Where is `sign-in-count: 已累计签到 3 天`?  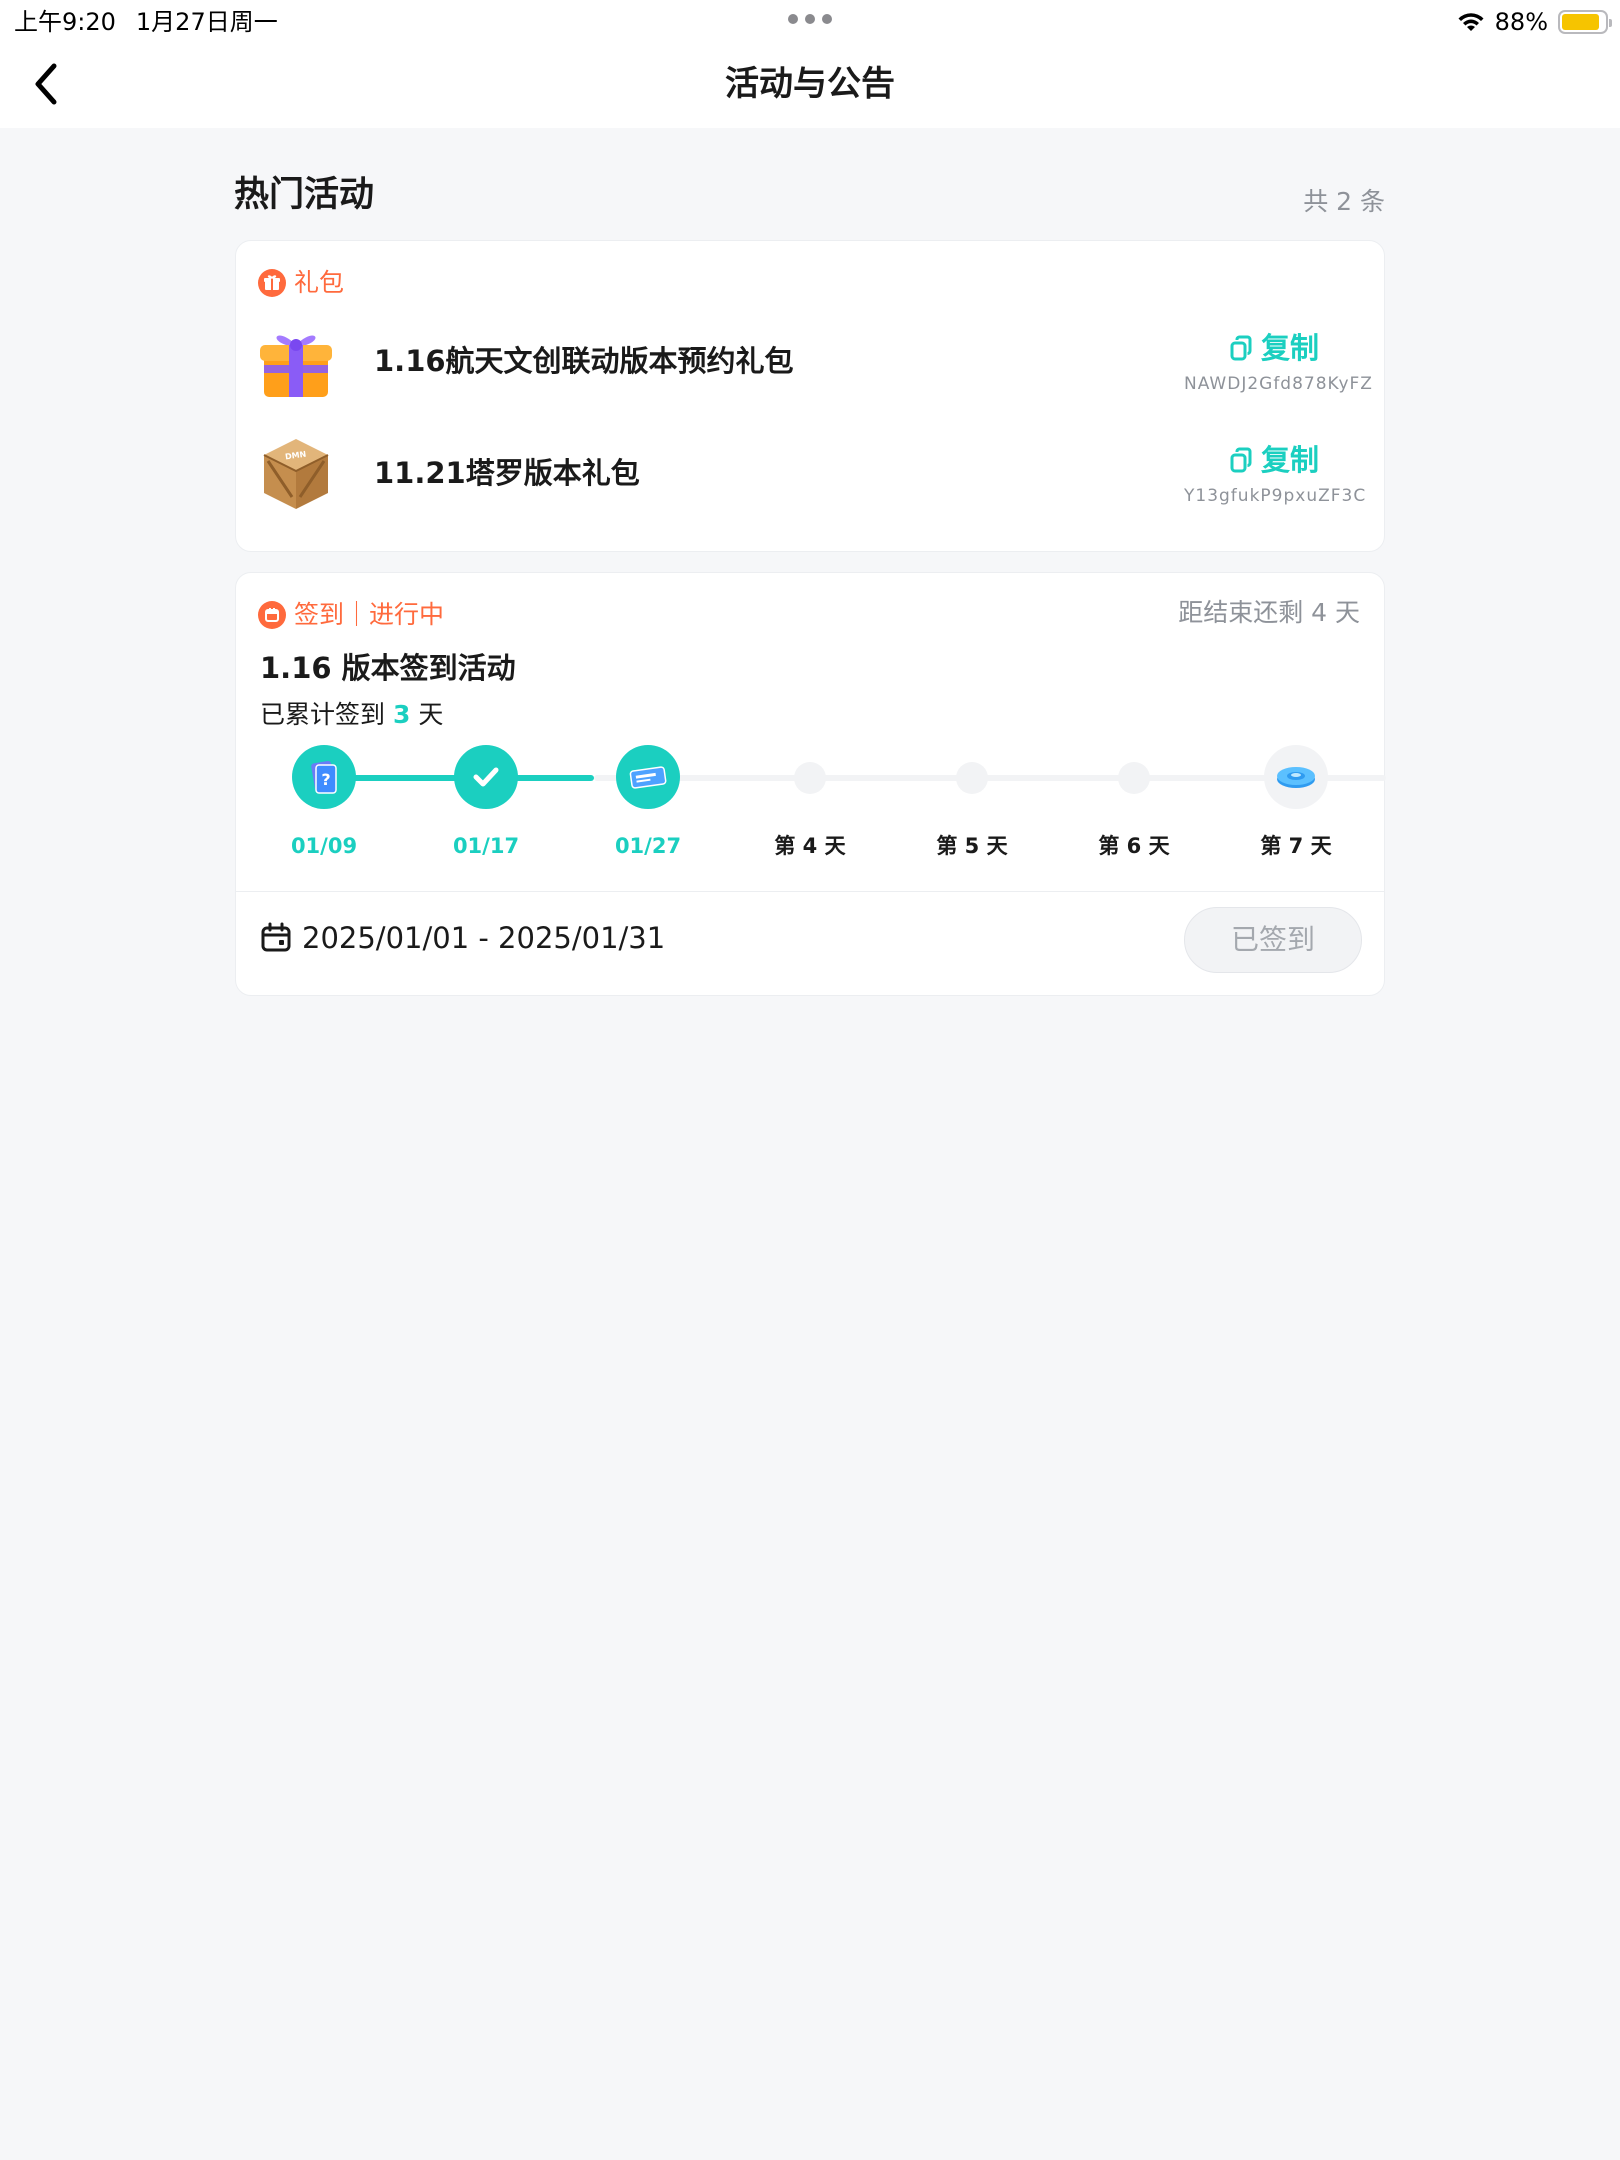 sign-in-count: 已累计签到 3 天 is located at coordinates (351, 715).